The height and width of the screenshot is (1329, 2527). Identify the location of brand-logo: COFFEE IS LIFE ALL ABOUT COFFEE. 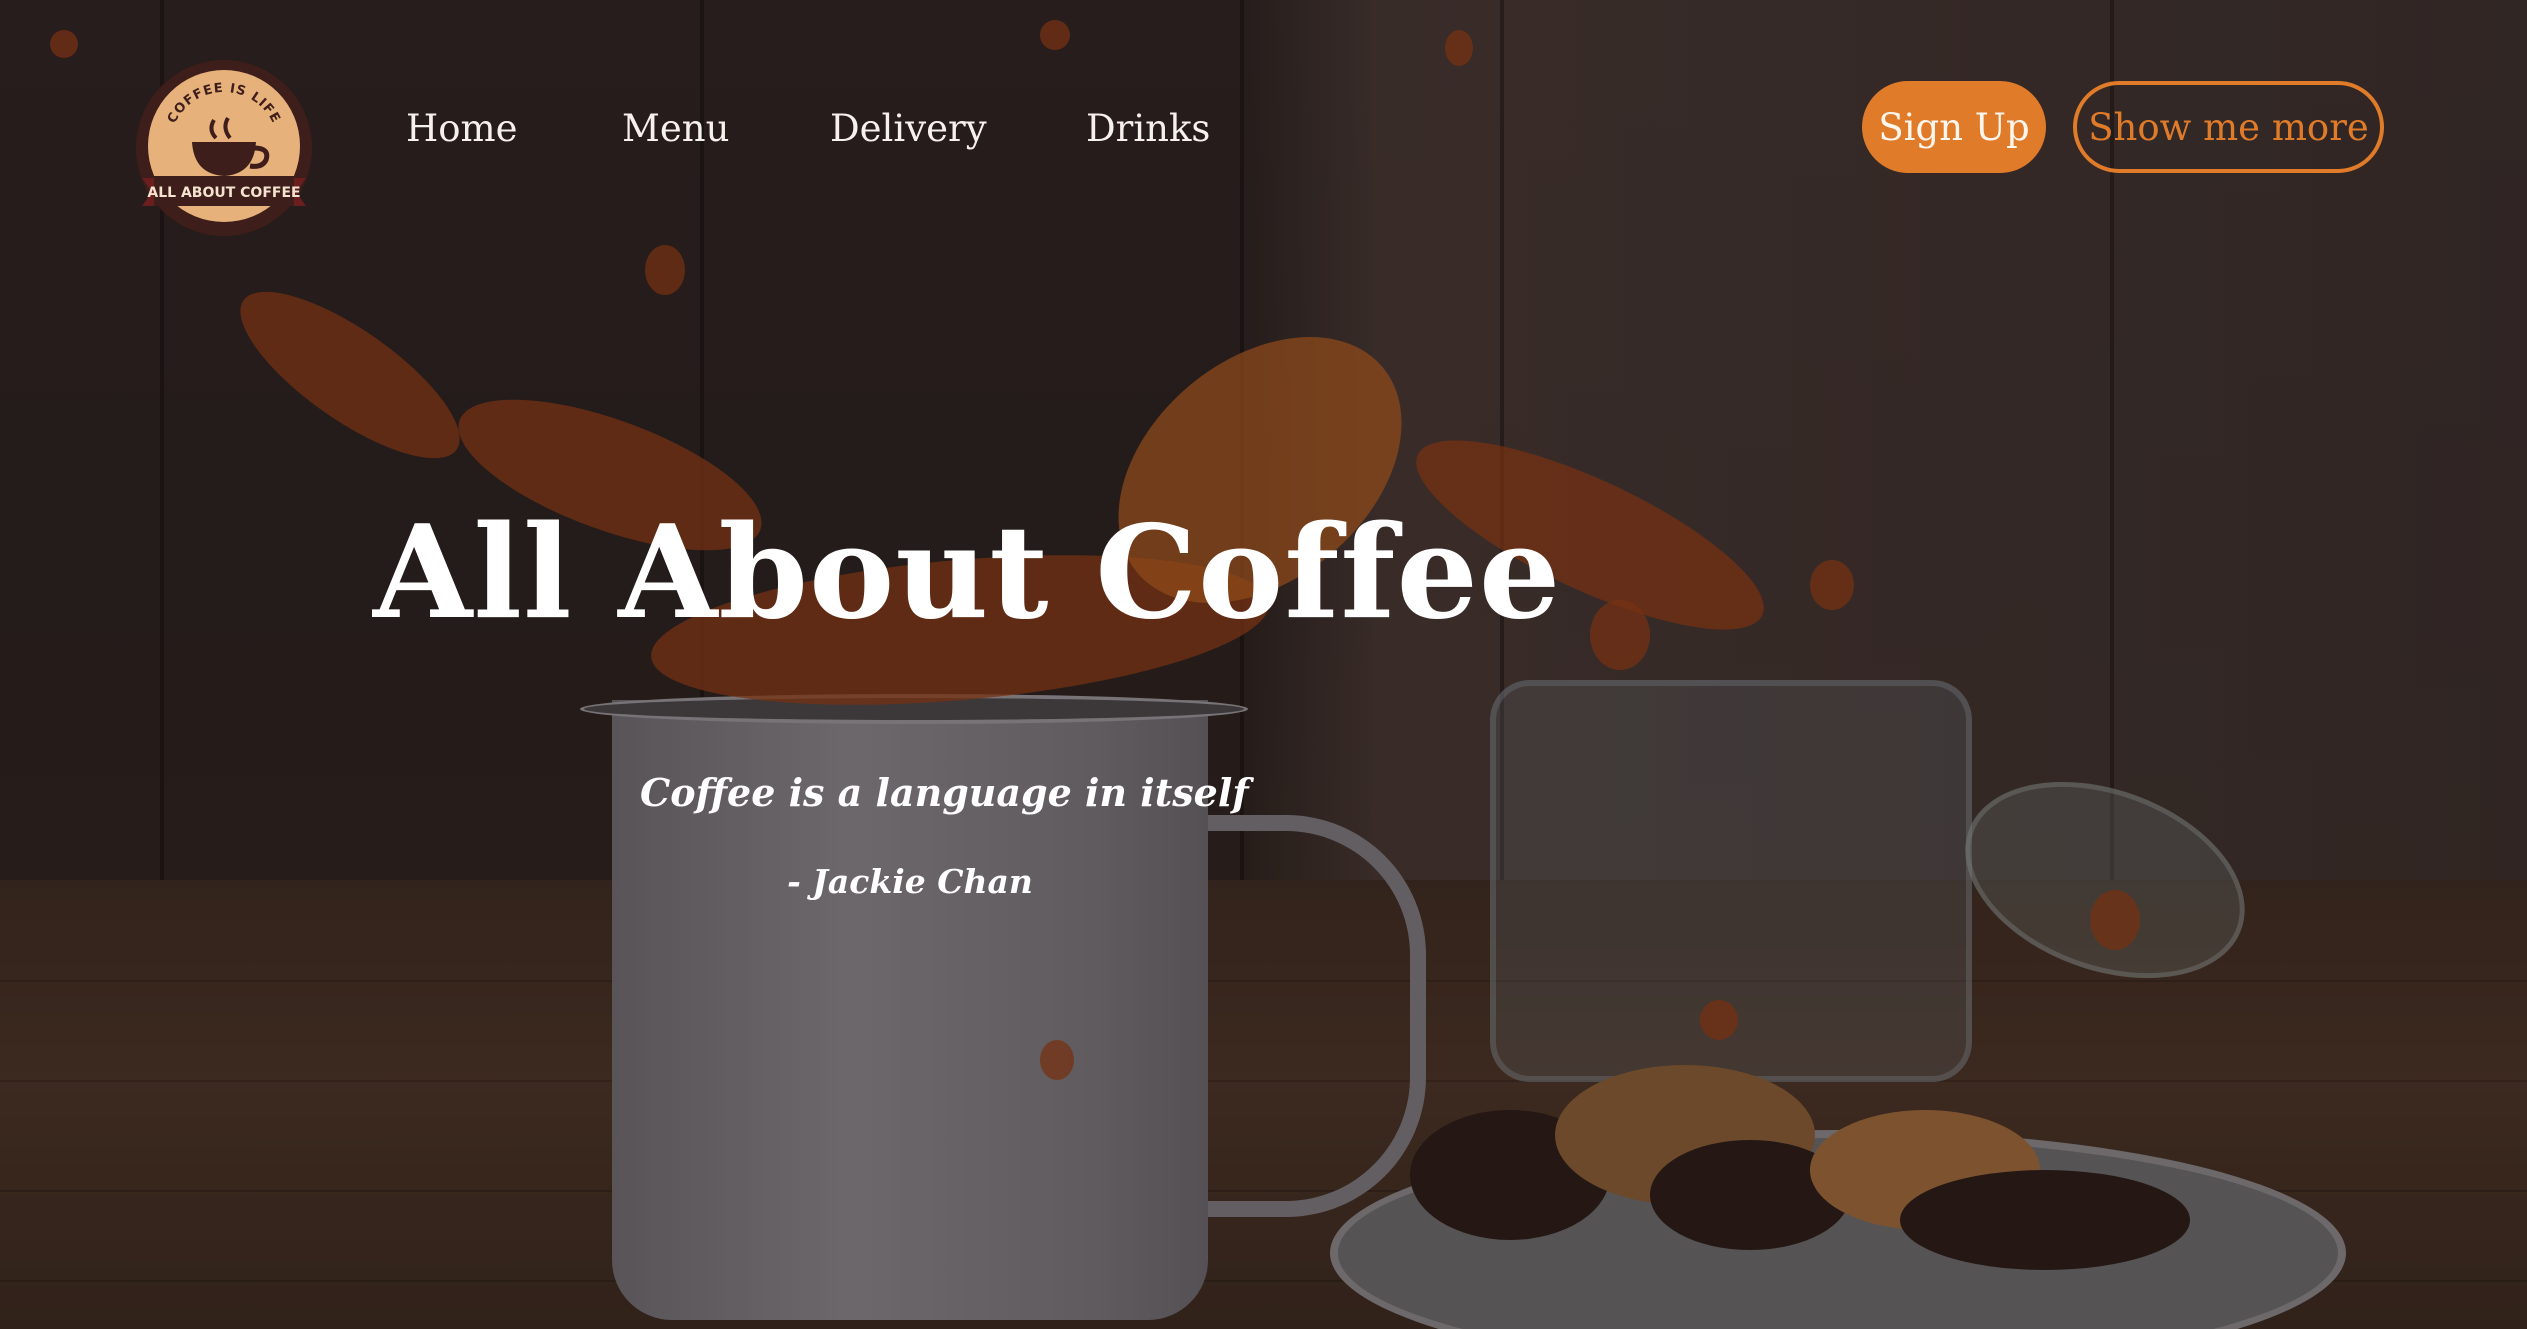
(224, 148).